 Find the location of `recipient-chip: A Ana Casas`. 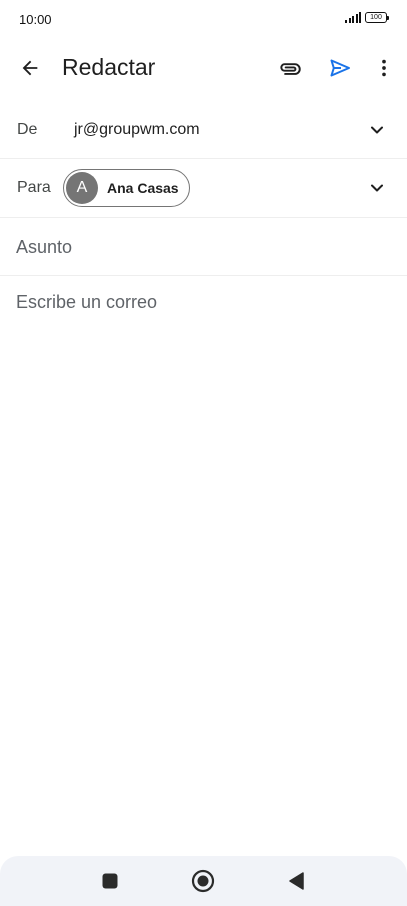

recipient-chip: A Ana Casas is located at coordinates (126, 188).